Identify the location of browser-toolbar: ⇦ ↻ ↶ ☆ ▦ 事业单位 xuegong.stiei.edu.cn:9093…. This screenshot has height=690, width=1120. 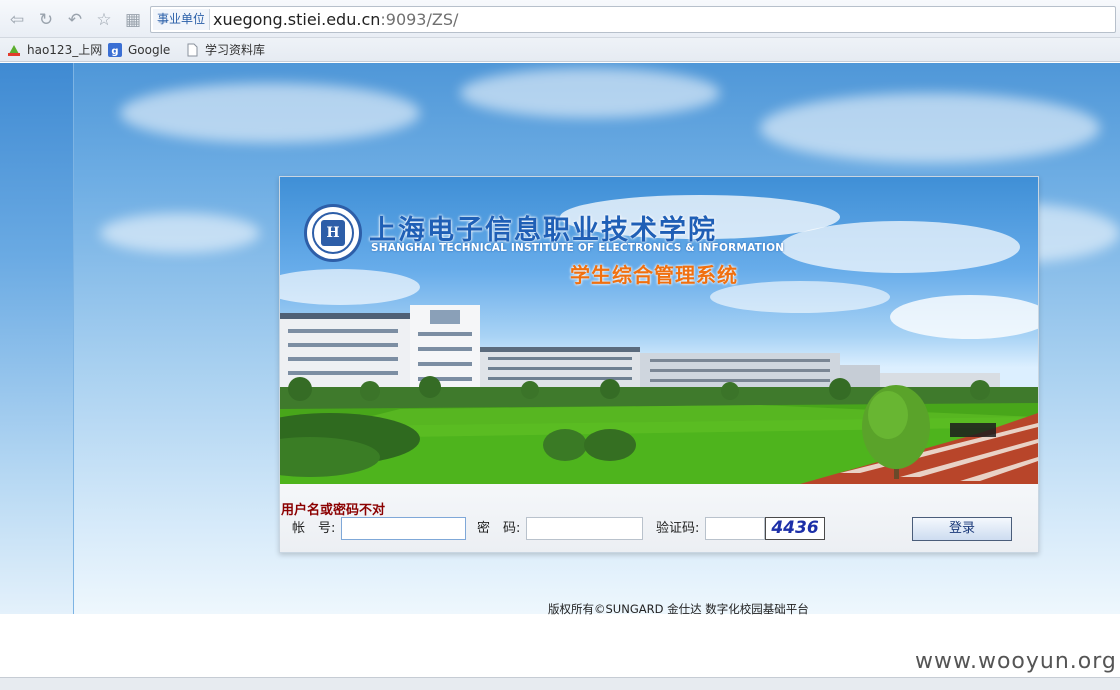
(560, 19).